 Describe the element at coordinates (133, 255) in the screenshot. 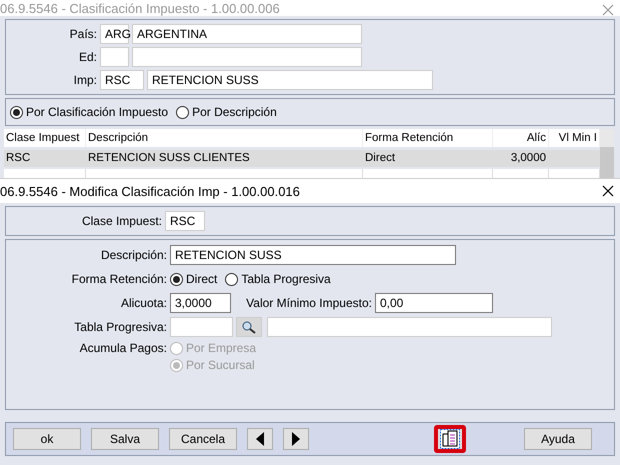

I see `field-label: Descripción:` at that location.